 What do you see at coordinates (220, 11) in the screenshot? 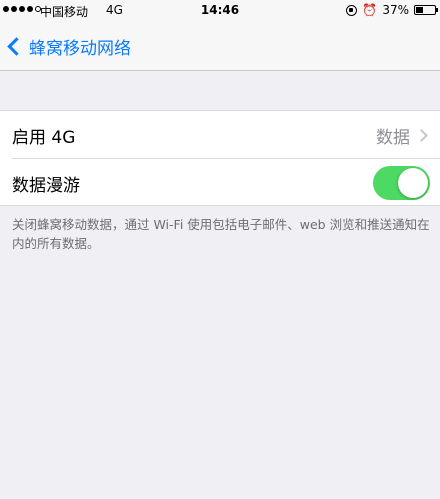
I see `status-bar: 中国移动 4G 14:46 ⏰ 37%` at bounding box center [220, 11].